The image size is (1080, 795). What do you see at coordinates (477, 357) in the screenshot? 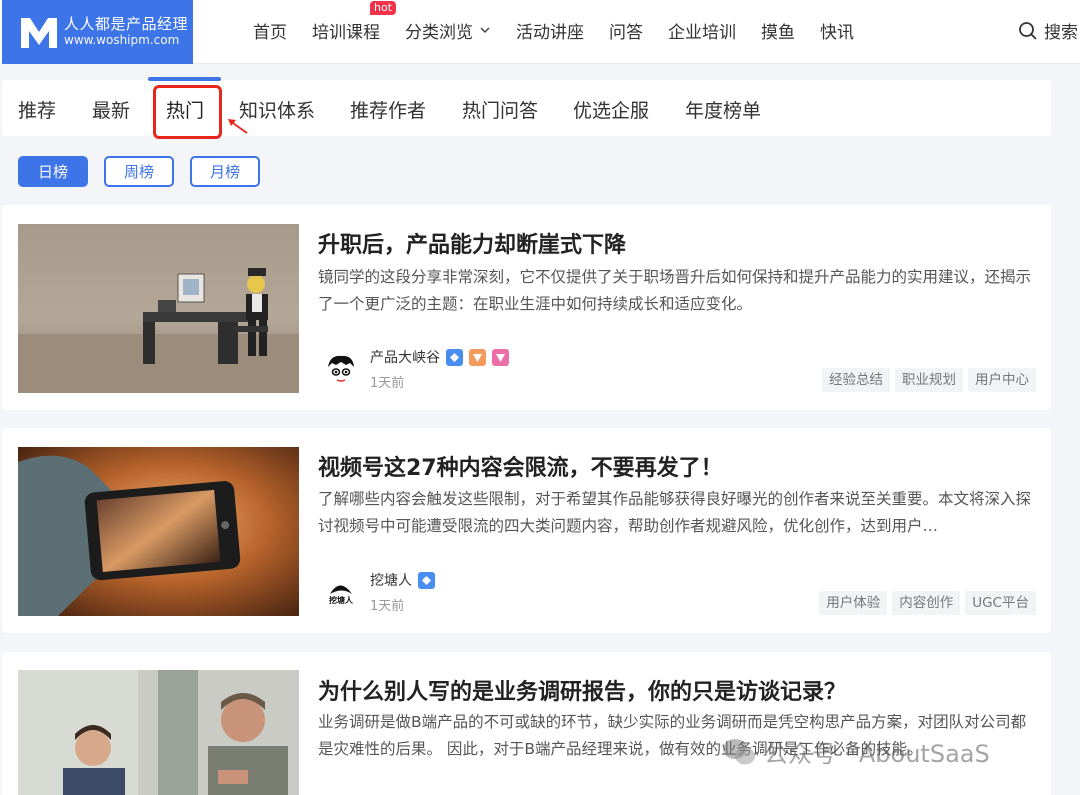
I see `medal-badge-icon` at bounding box center [477, 357].